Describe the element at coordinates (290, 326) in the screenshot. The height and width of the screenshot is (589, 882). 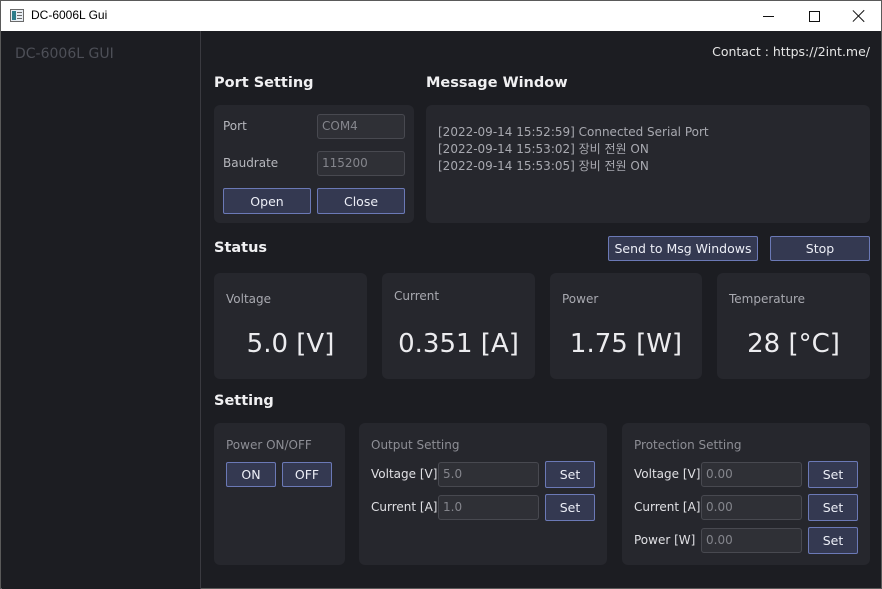
I see `voltage-status-card: Voltage 5.0 [V]` at that location.